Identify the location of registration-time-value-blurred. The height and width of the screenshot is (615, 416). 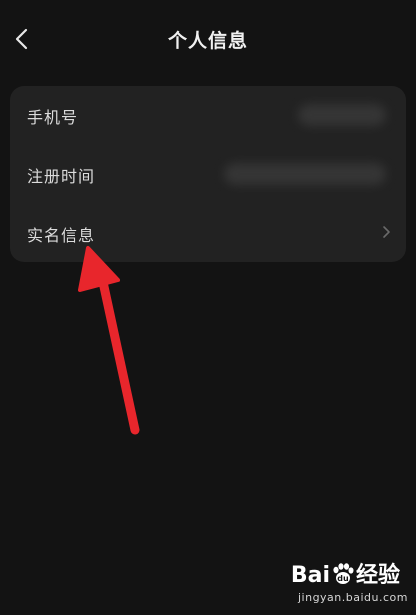
(305, 174).